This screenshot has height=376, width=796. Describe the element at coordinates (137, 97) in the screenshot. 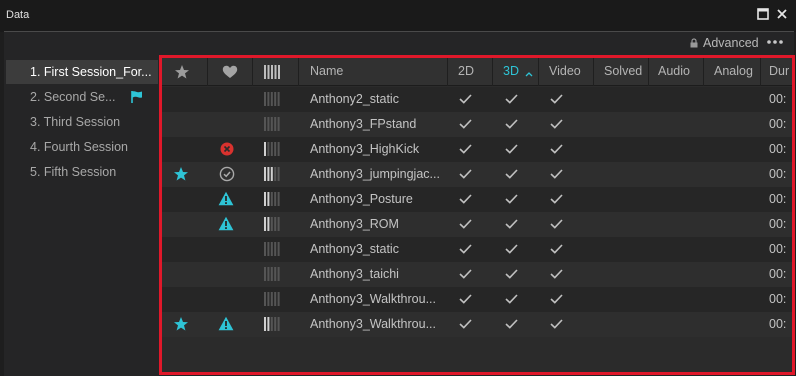

I see `flag-icon` at that location.